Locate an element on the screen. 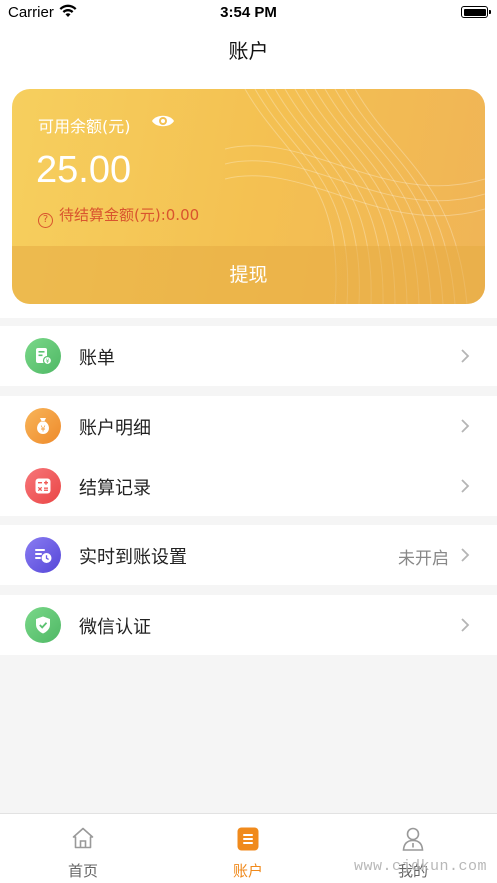 The width and height of the screenshot is (497, 883). realtime-status: 未开启 is located at coordinates (423, 559).